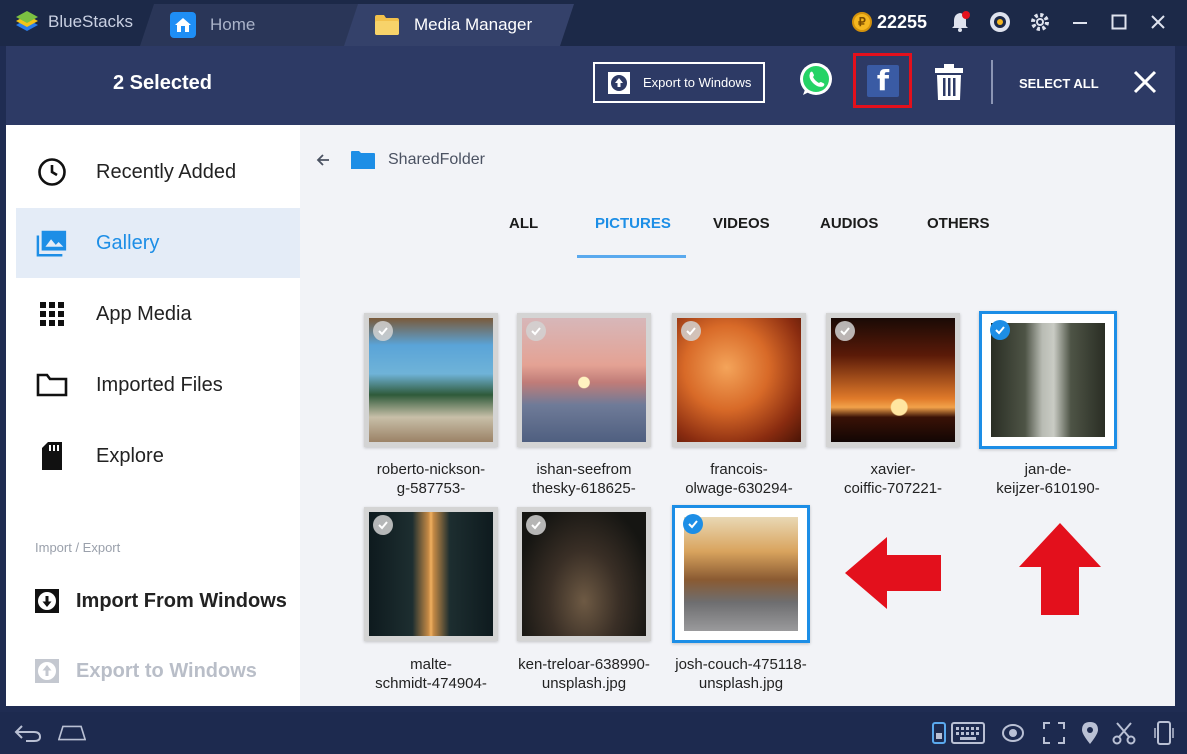 The image size is (1187, 754). Describe the element at coordinates (1000, 22) in the screenshot. I see `achievement-icon` at that location.